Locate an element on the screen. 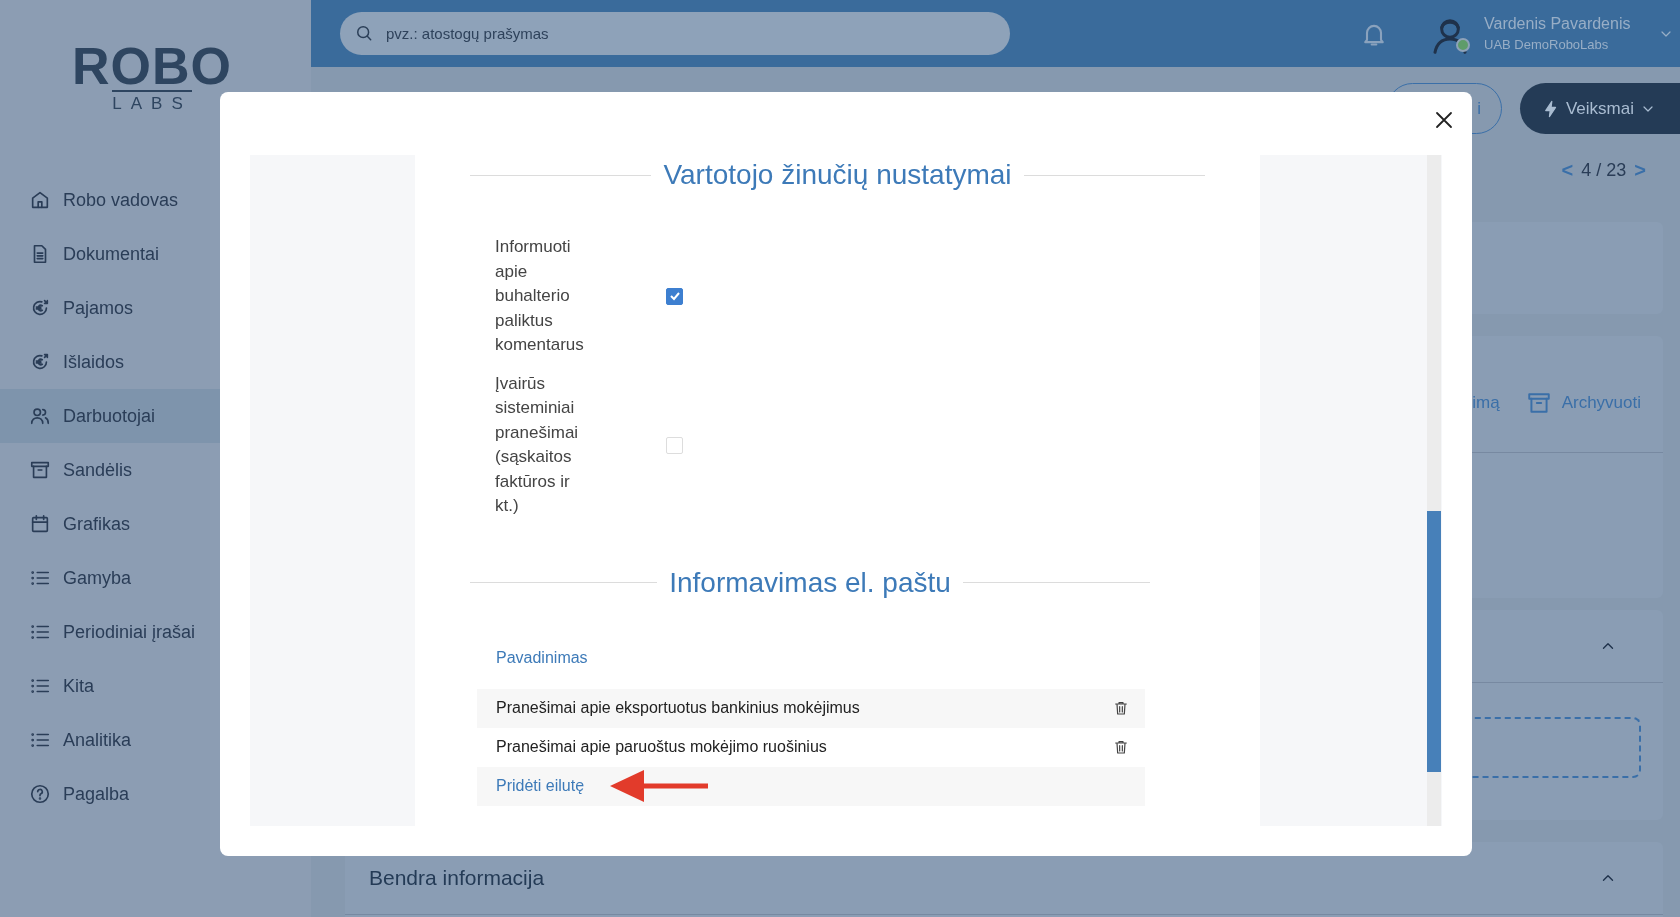 The image size is (1680, 917). sidebar-item: Dokumentai is located at coordinates (155, 254).